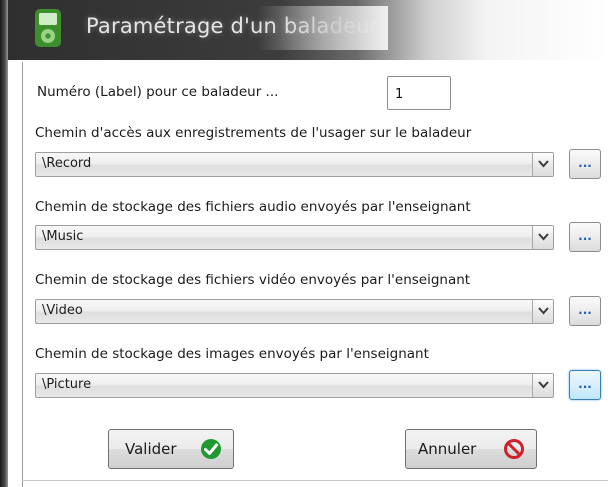  What do you see at coordinates (67, 163) in the screenshot?
I see `record-path-value: \Record` at bounding box center [67, 163].